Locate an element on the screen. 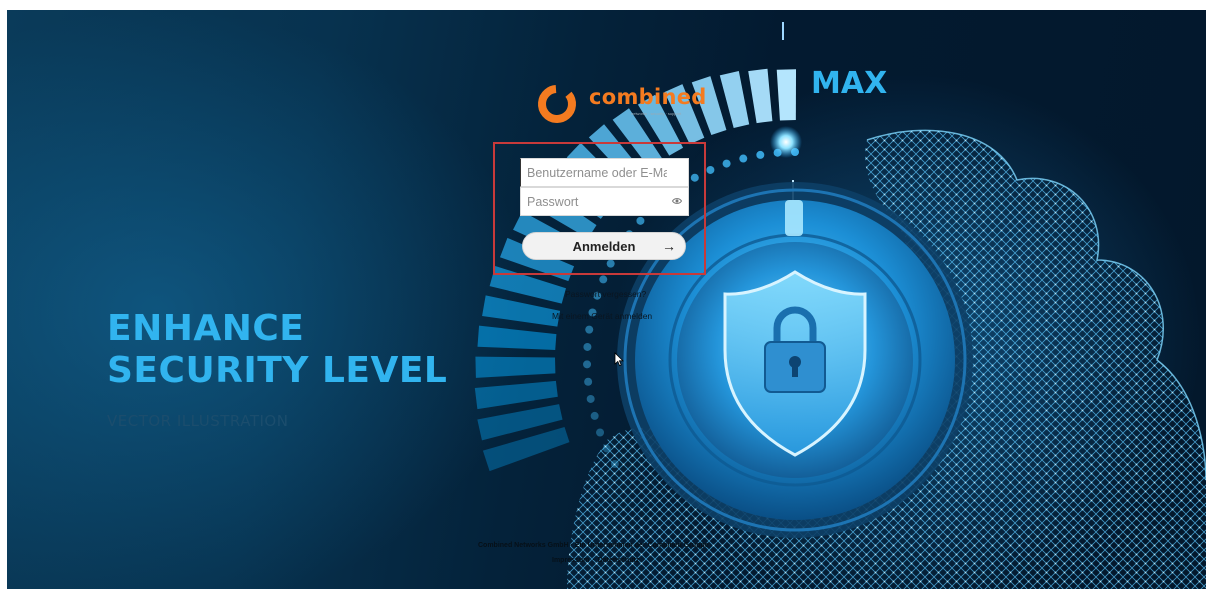 The image size is (1206, 589). hero-headline: ENHANCE SECURITY LEVEL is located at coordinates (277, 350).